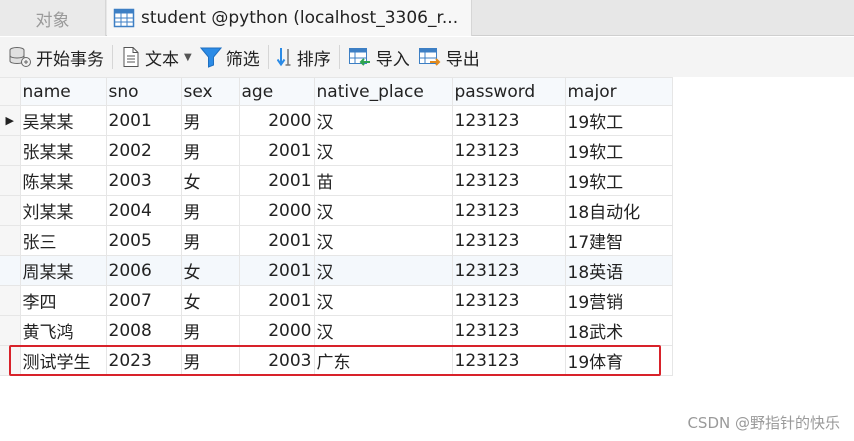 This screenshot has height=441, width=854. Describe the element at coordinates (10, 120) in the screenshot. I see `current-row-indicator-icon: ▶` at that location.